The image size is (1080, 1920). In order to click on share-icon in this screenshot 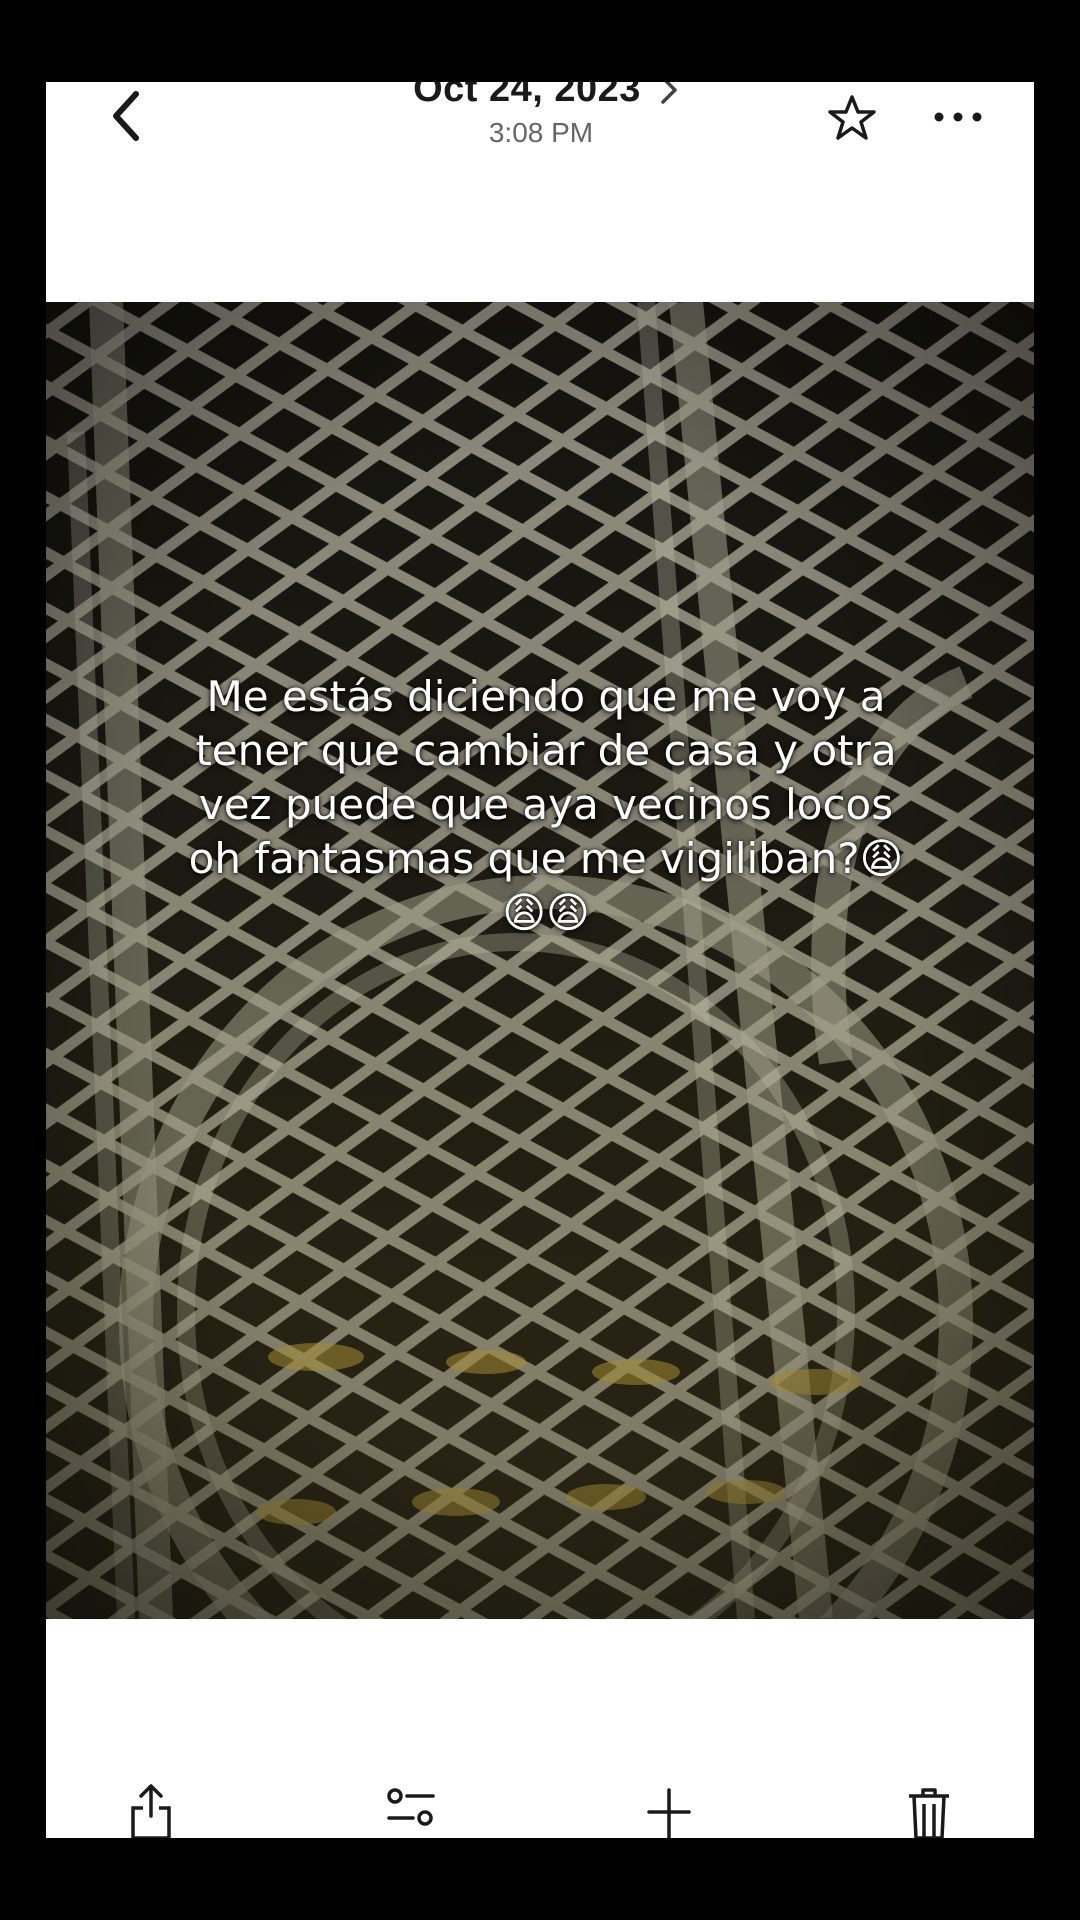, I will do `click(151, 1811)`.